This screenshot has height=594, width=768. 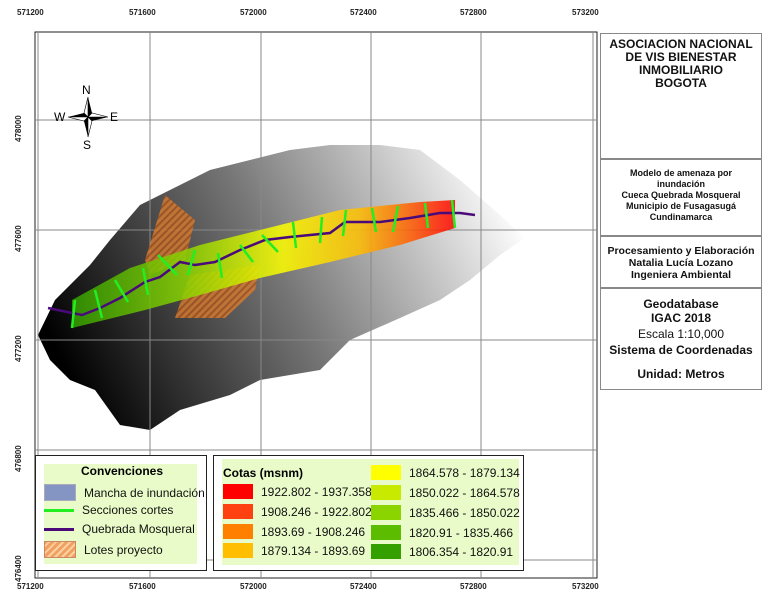 What do you see at coordinates (680, 206) in the screenshot?
I see `model-line: Municipio de Fusagasugá` at bounding box center [680, 206].